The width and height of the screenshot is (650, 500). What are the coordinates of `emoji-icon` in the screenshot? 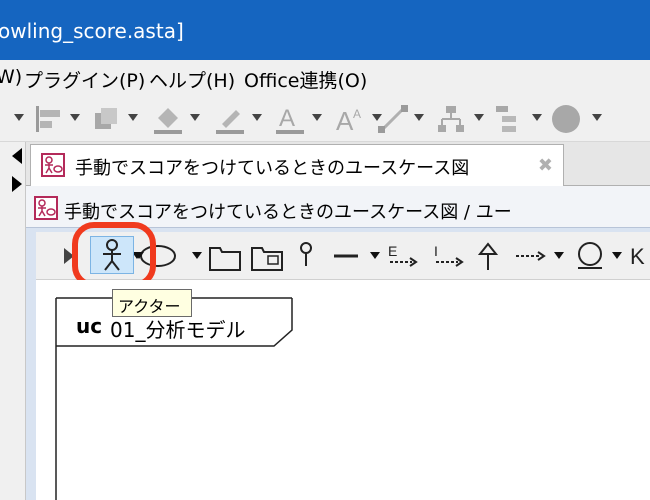 It's located at (566, 119).